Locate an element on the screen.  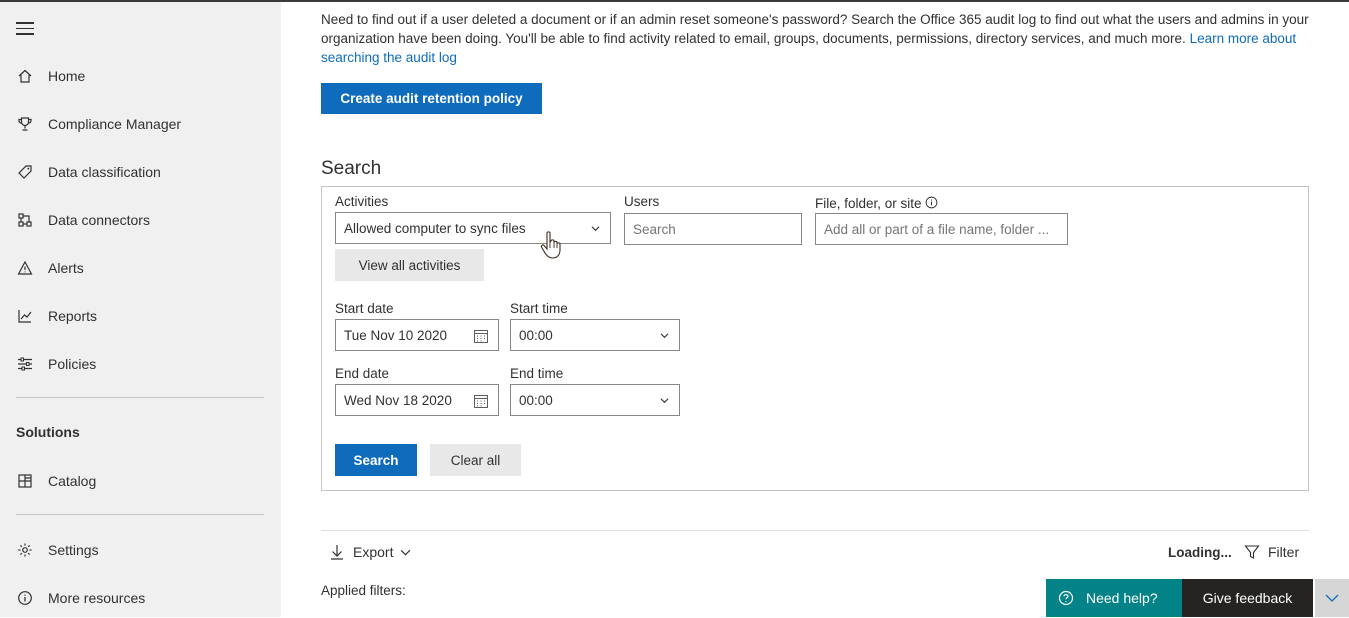
search-button: Search is located at coordinates (376, 460).